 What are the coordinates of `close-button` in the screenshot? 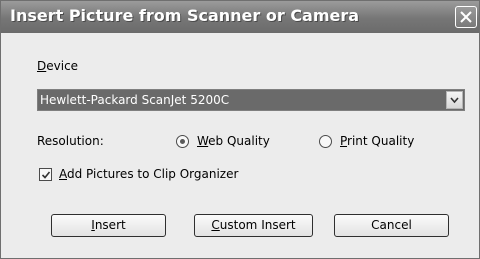 It's located at (466, 17).